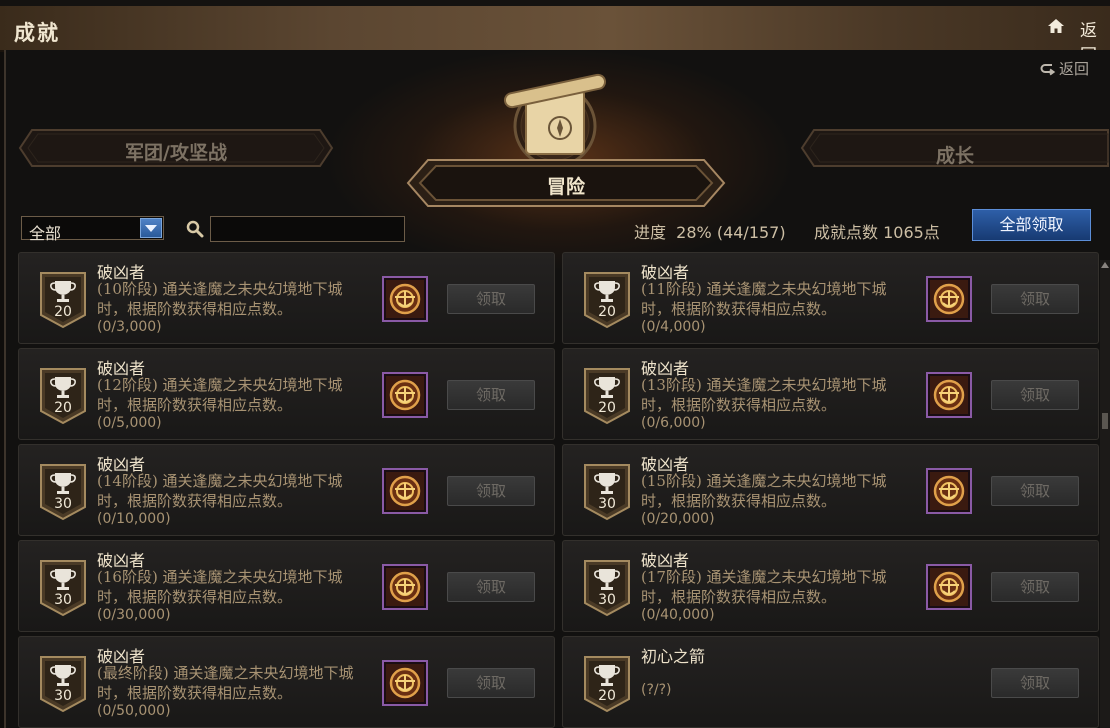 The height and width of the screenshot is (728, 1110). Describe the element at coordinates (555, 3) in the screenshot. I see `window-edge` at that location.